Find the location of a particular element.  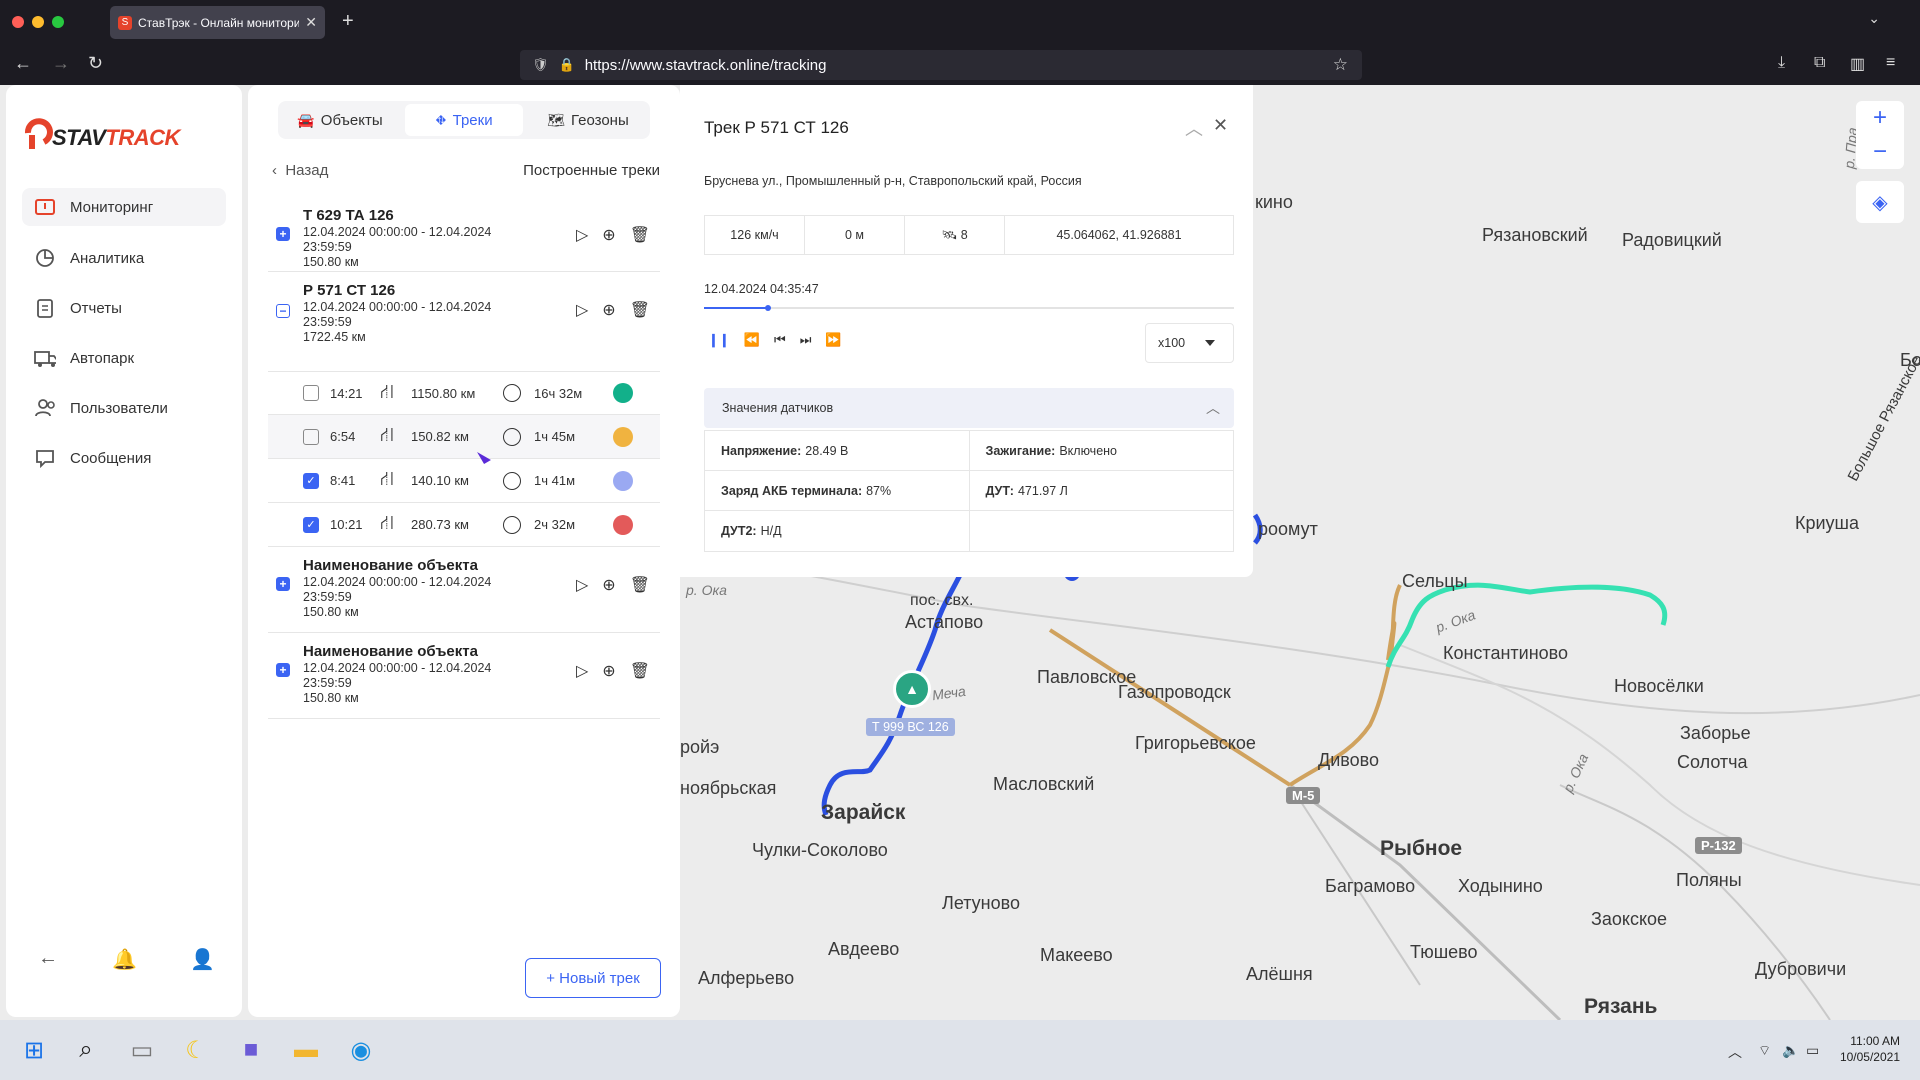

sidebar-item-reports: Отчеты is located at coordinates (124, 308).